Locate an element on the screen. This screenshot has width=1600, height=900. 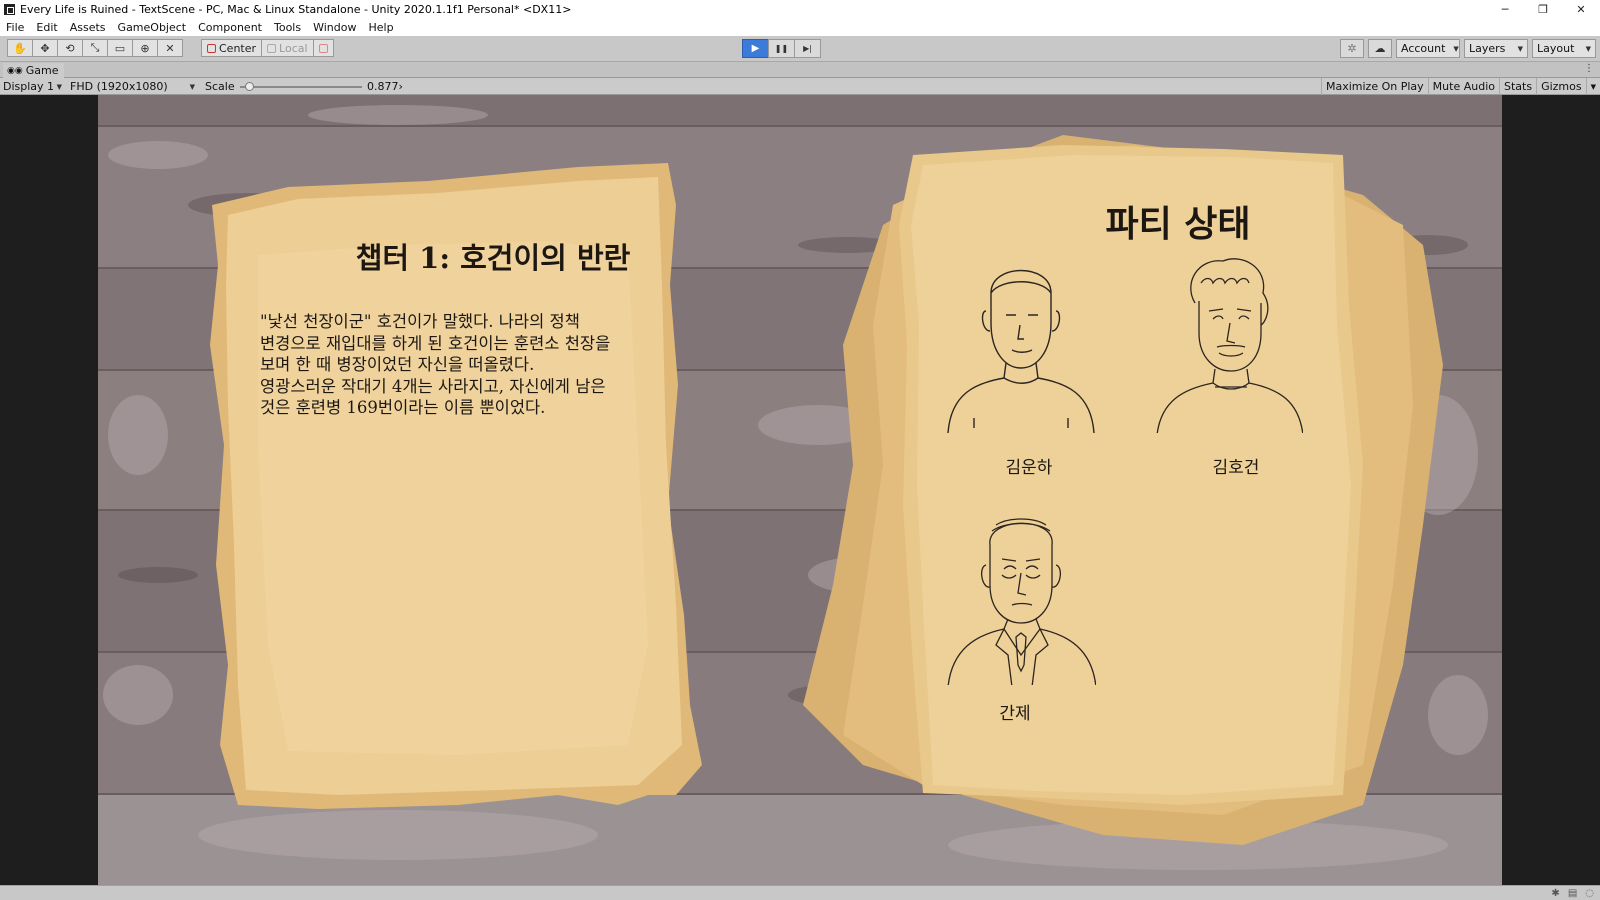
console-icon: ▤ is located at coordinates (1572, 893).